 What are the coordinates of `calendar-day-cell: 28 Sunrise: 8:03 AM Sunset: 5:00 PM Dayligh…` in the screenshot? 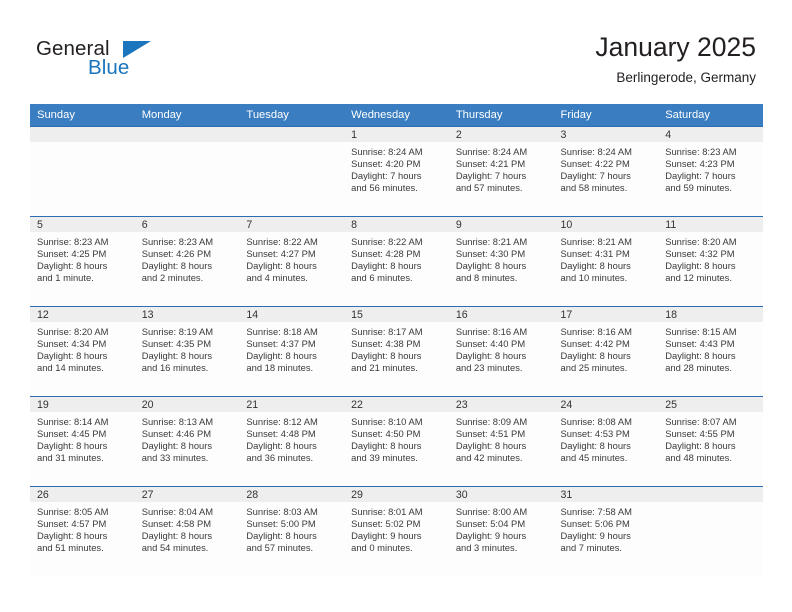 It's located at (292, 531).